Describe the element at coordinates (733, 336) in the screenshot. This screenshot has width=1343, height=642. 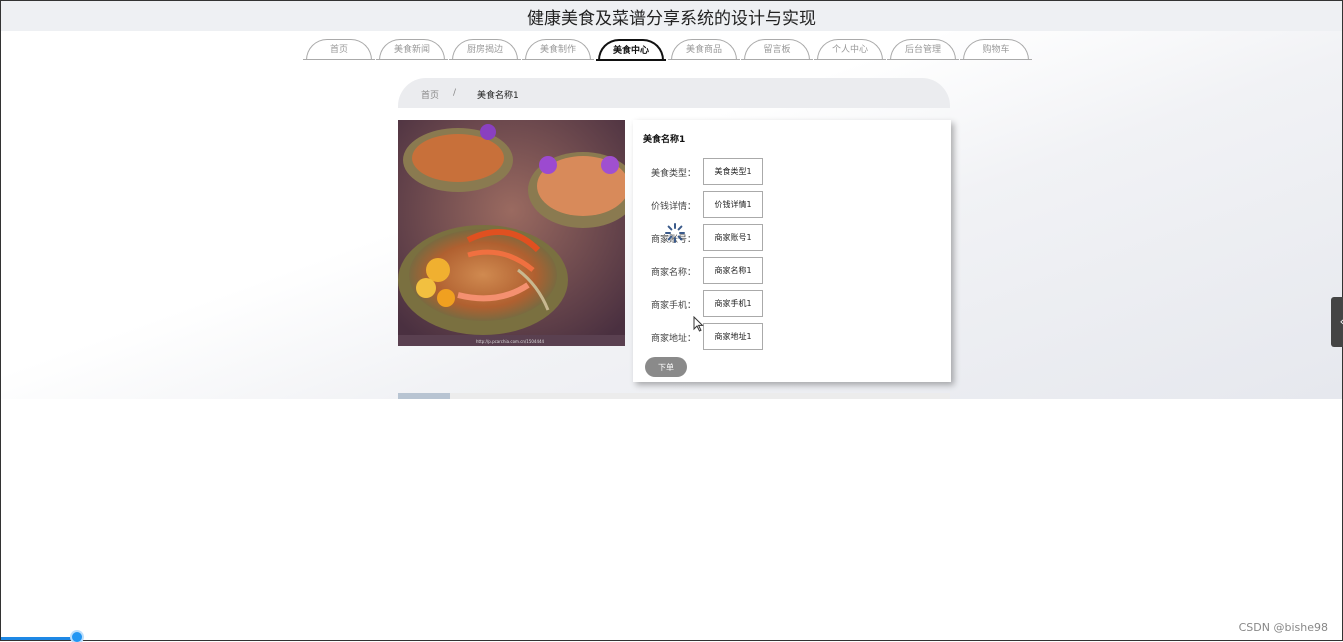
I see `field-value: 商家地址1` at that location.